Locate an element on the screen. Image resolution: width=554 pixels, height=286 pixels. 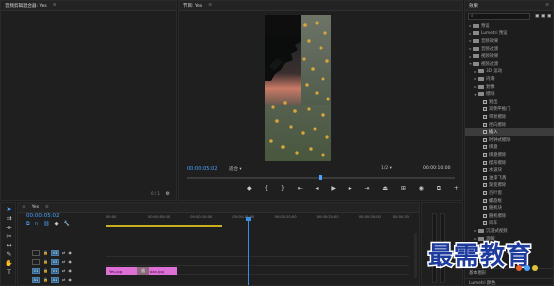
type-tool-icon: T is located at coordinates (9, 273).